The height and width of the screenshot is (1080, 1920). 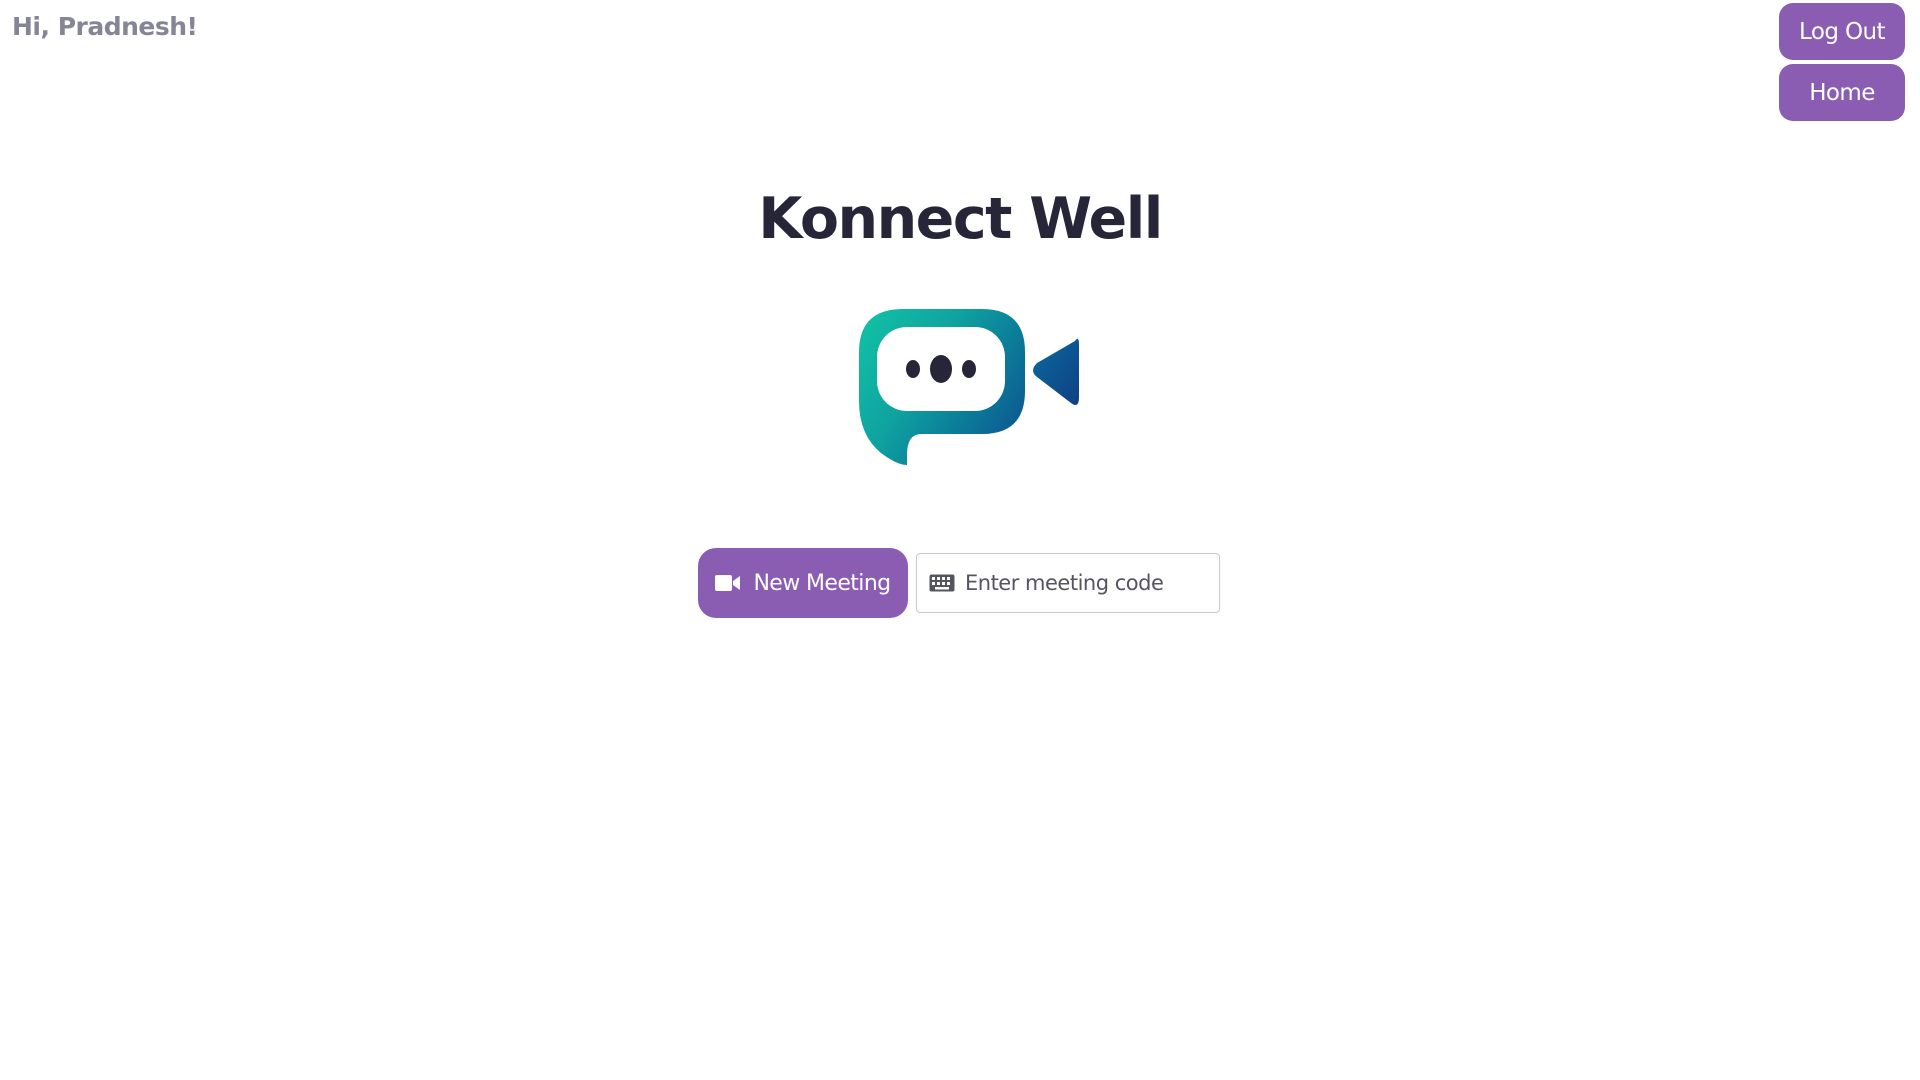 What do you see at coordinates (1085, 583) in the screenshot?
I see `meeting-code-input` at bounding box center [1085, 583].